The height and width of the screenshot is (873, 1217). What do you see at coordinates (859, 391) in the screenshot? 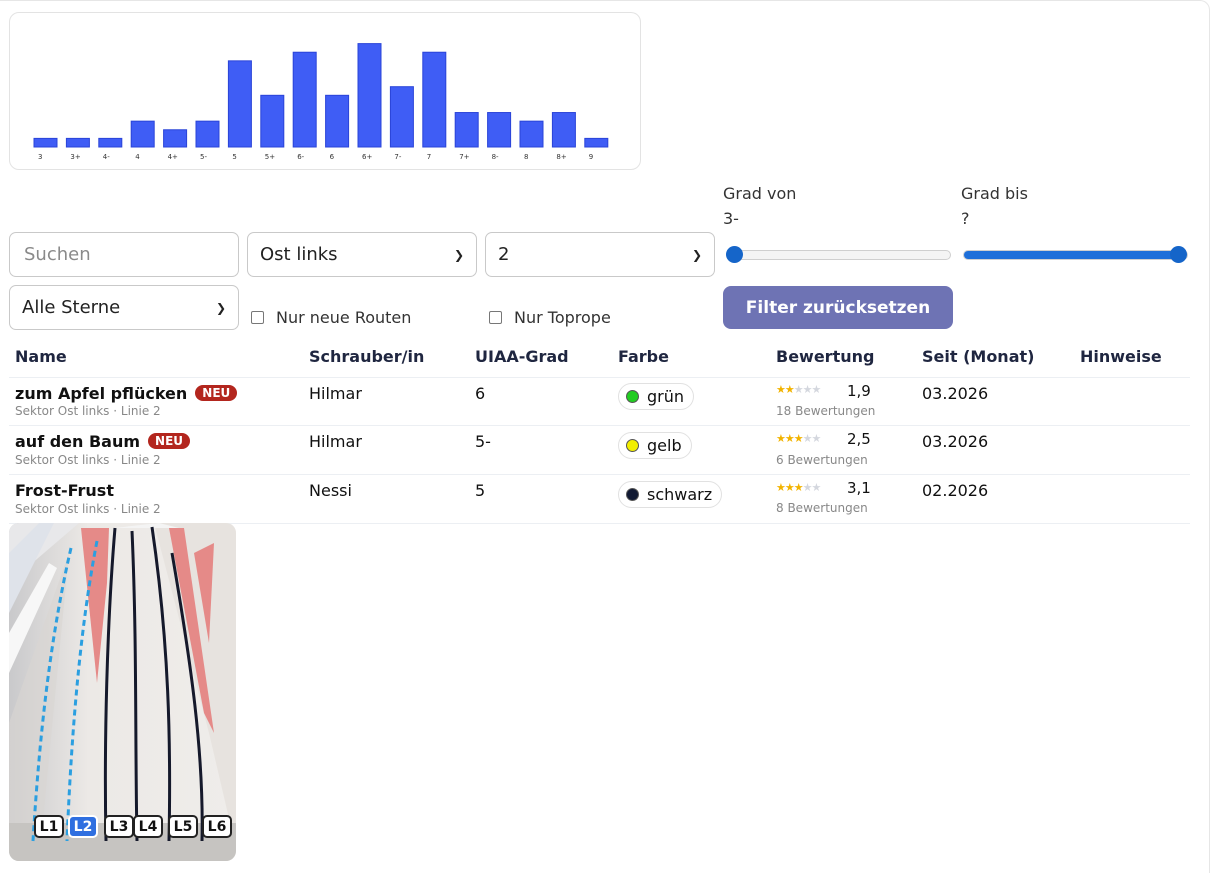
I see `rating-value: 1,9` at bounding box center [859, 391].